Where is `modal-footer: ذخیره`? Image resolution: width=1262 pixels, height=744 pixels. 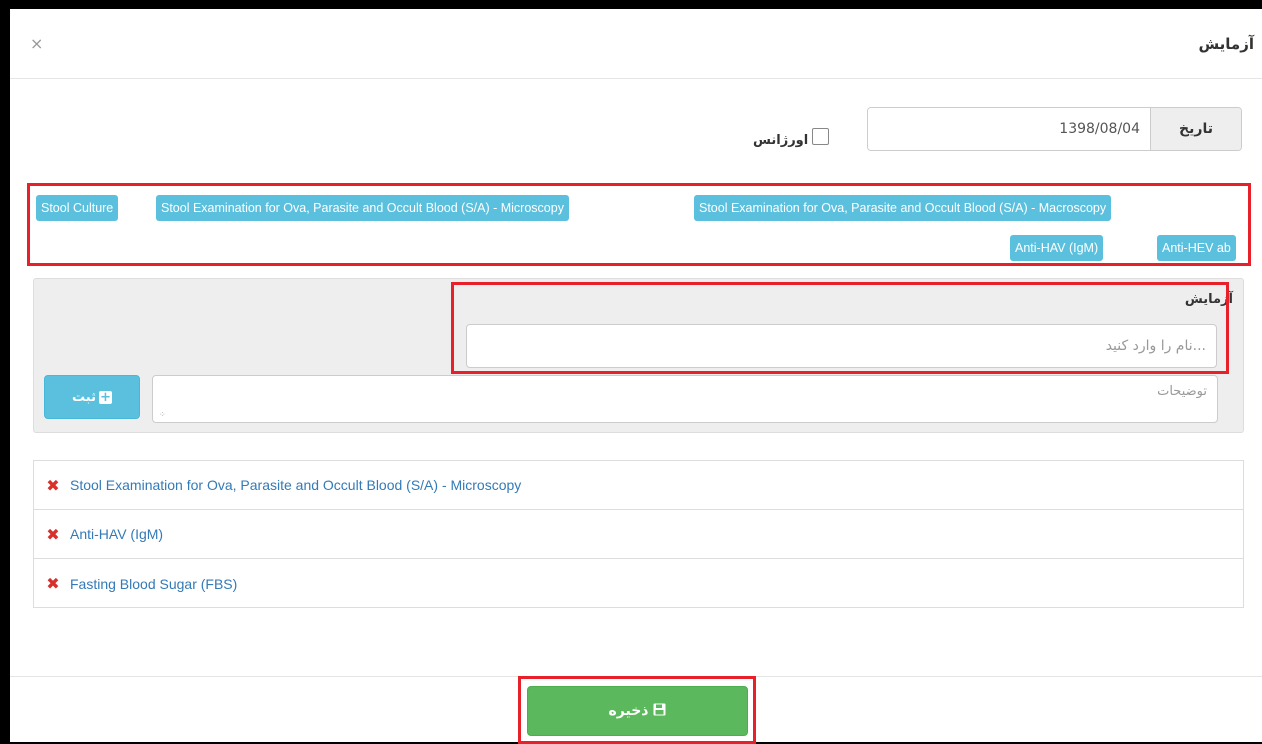
modal-footer: ذخیره is located at coordinates (636, 709).